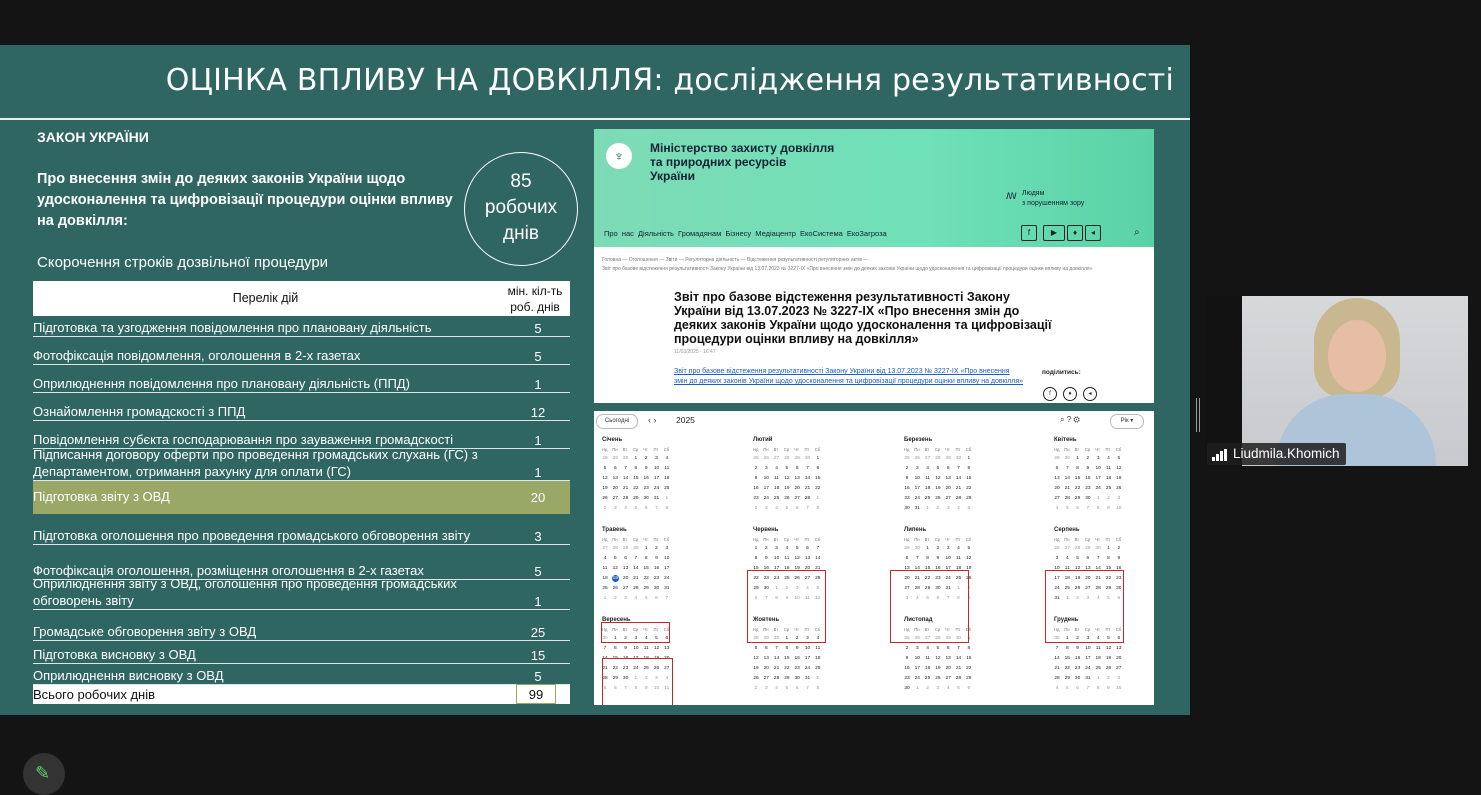 Image resolution: width=1481 pixels, height=795 pixels. I want to click on participant-video, so click(1355, 381).